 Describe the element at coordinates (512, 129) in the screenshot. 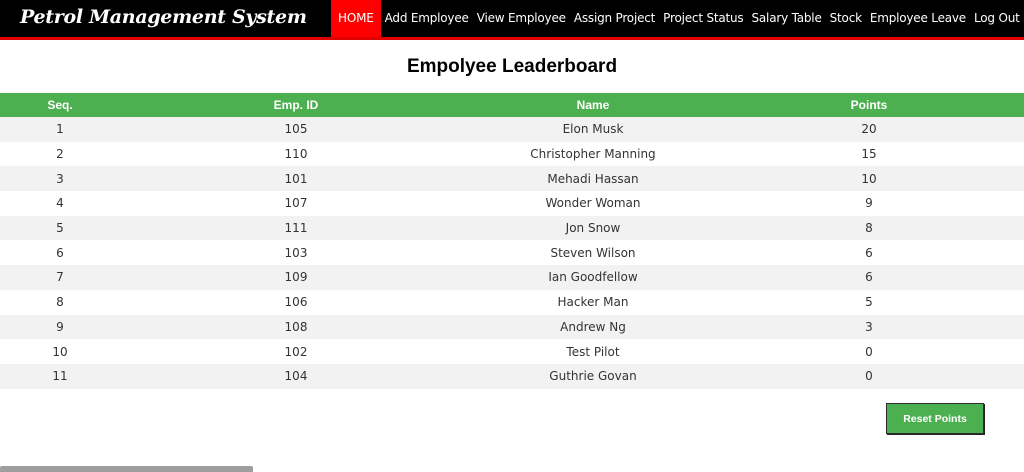

I see `table-row: 1 105 Elon Musk 20` at that location.